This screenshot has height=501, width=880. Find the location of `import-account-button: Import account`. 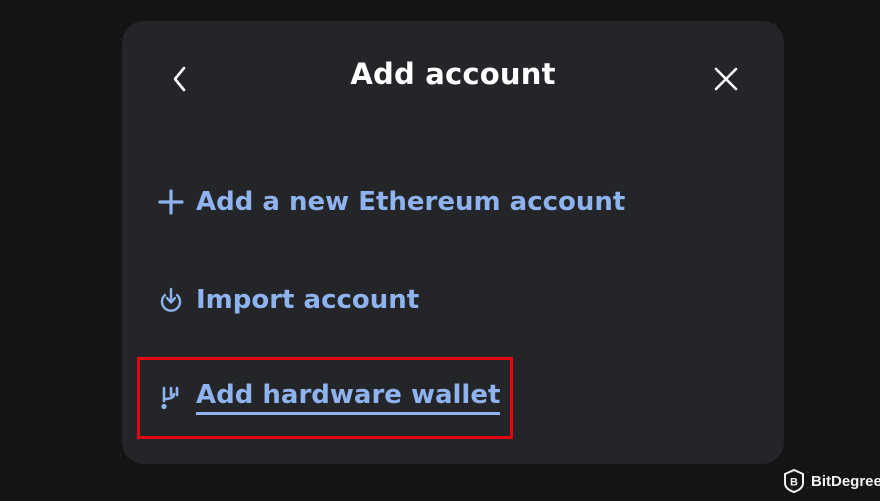

import-account-button: Import account is located at coordinates (287, 300).